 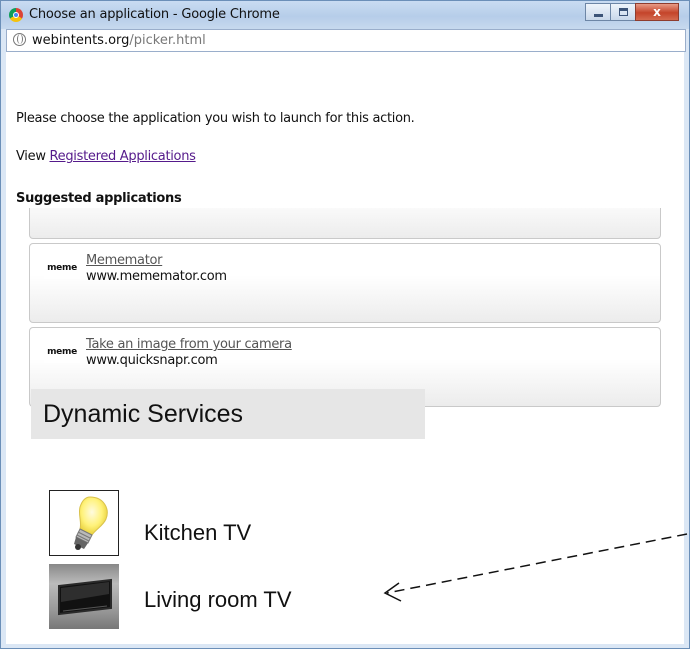 What do you see at coordinates (392, 592) in the screenshot?
I see `arrow-head-icon` at bounding box center [392, 592].